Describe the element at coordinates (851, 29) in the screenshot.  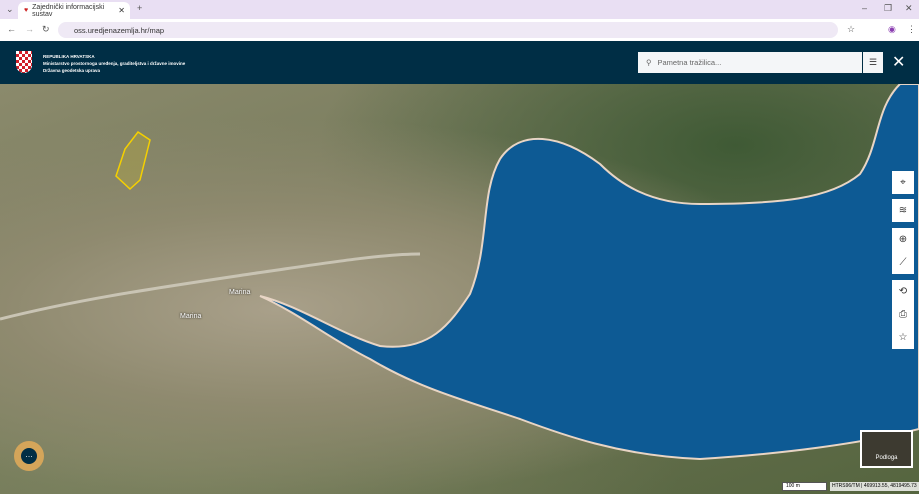
I see `star-icon: ☆` at that location.